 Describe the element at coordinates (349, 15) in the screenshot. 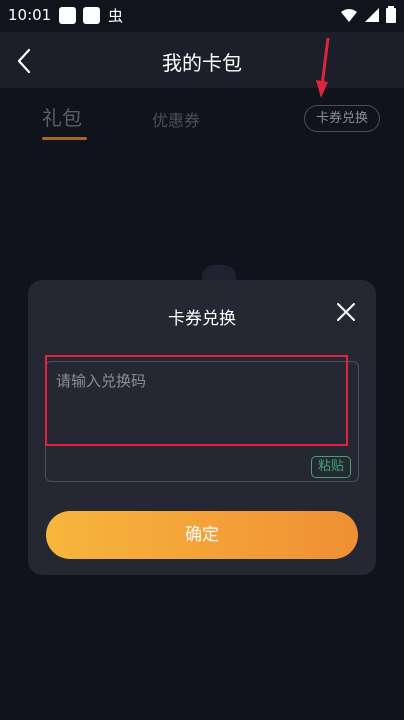

I see `wifi-icon` at that location.